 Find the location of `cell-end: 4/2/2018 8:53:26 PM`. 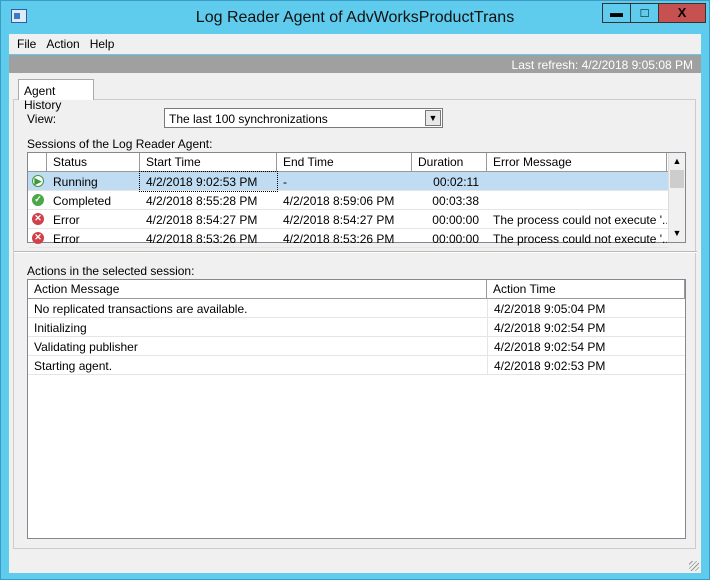

cell-end: 4/2/2018 8:53:26 PM is located at coordinates (339, 239).